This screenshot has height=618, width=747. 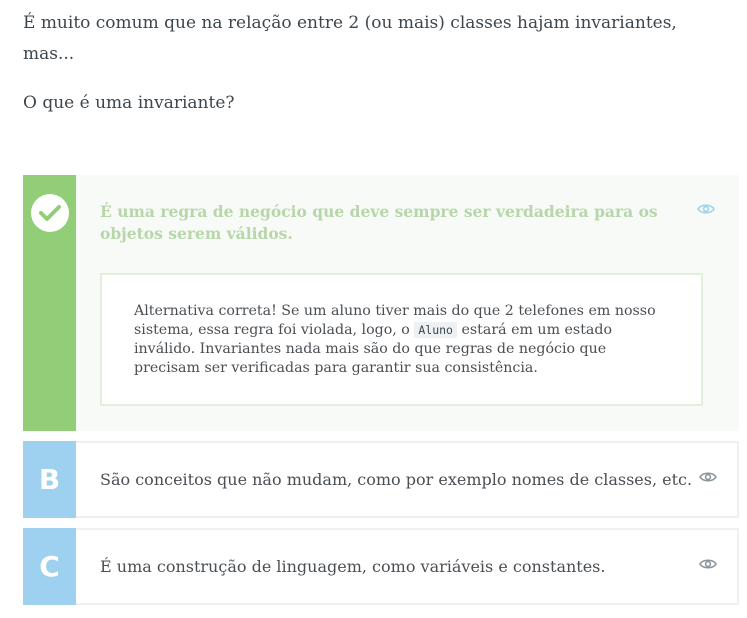 I want to click on alternative-b-letter: B, so click(x=49, y=479).